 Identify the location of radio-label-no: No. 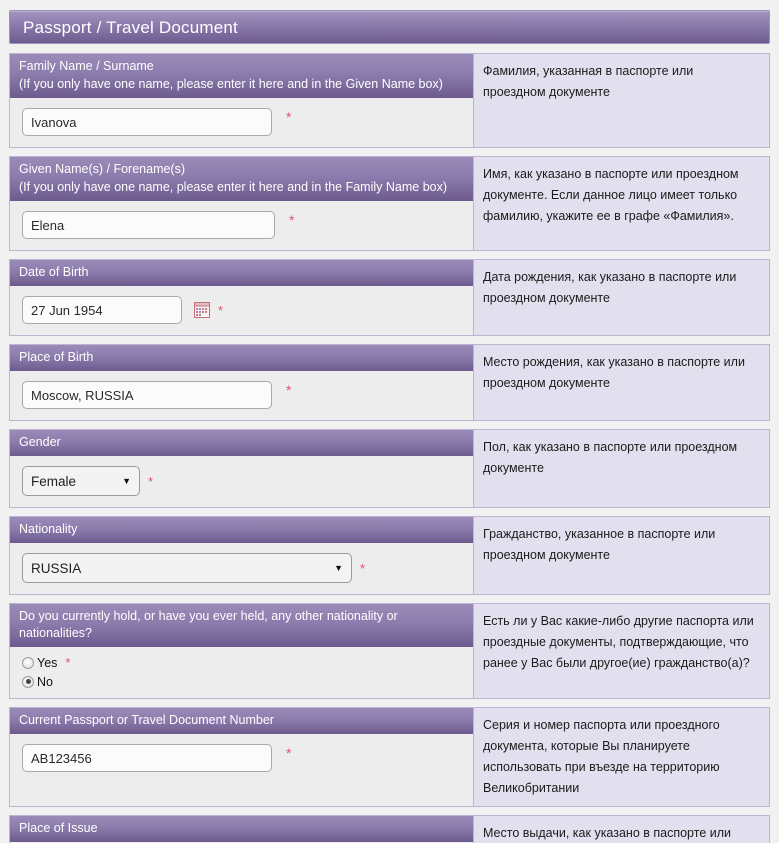
(45, 681).